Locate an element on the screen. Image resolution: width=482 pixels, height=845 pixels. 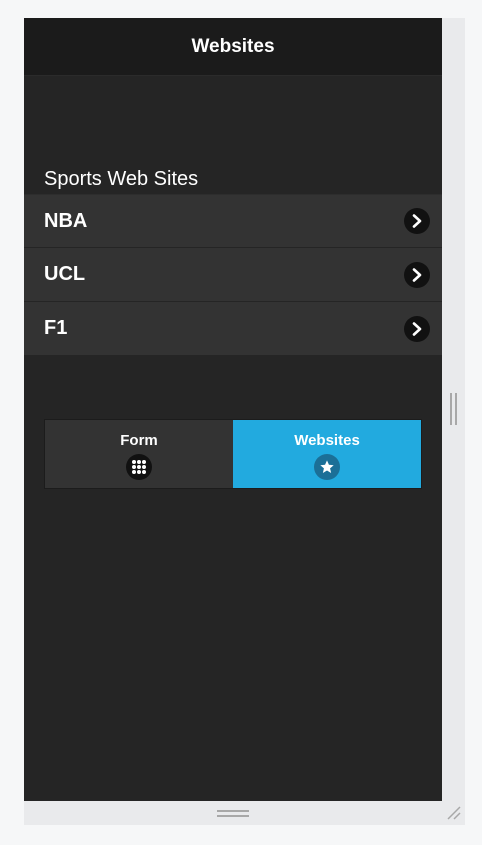
bottom-navbar: Form Websites is located at coordinates (233, 454).